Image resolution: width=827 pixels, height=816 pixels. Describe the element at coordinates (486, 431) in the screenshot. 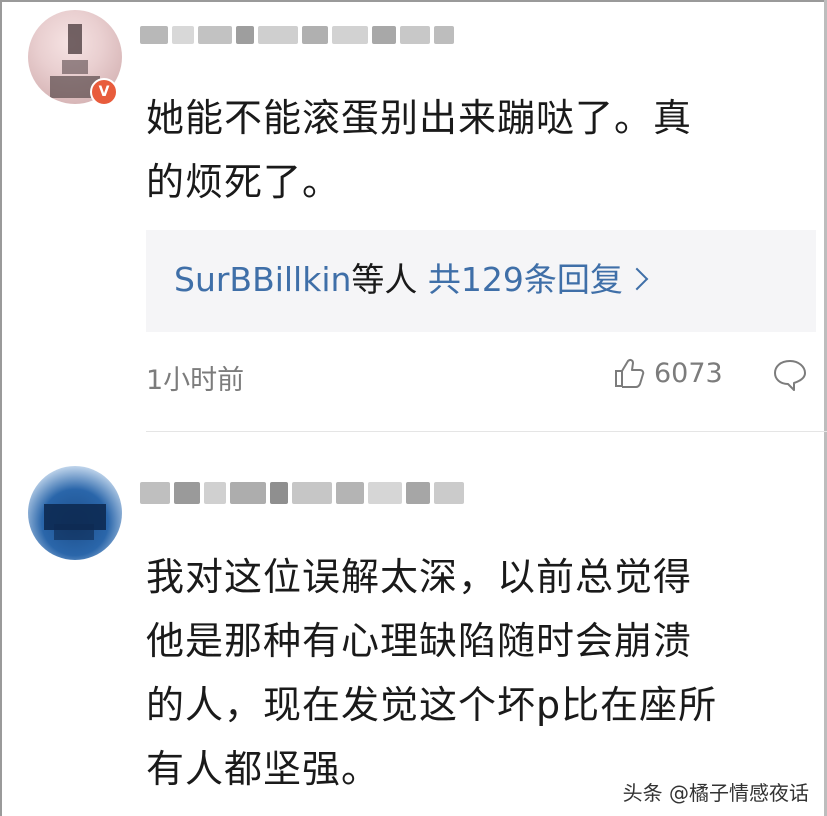

I see `comment-divider` at that location.